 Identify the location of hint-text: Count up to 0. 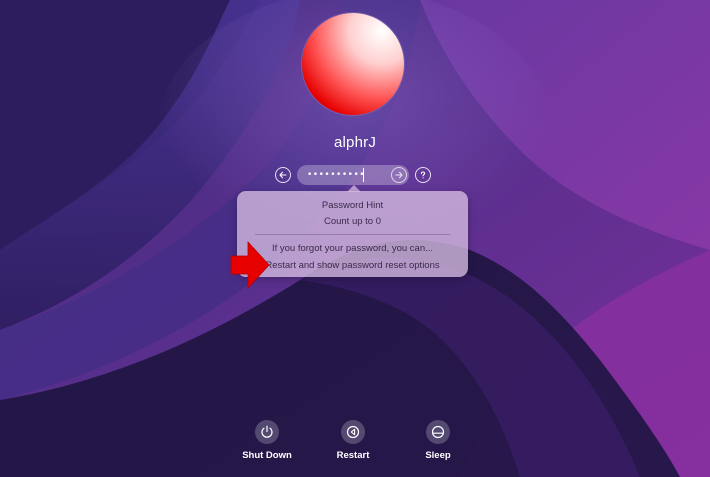
(352, 221).